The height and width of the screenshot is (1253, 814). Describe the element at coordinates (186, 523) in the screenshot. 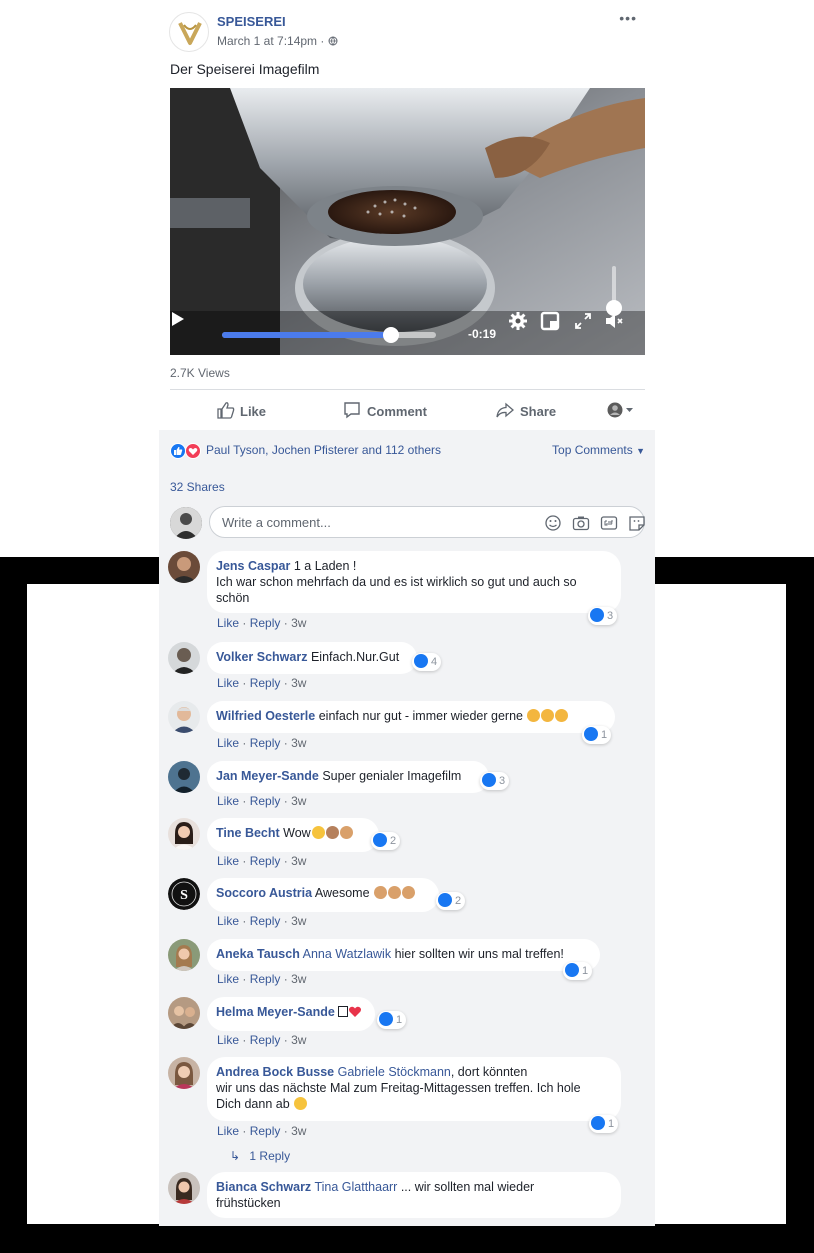

I see `current-user-avatar` at that location.